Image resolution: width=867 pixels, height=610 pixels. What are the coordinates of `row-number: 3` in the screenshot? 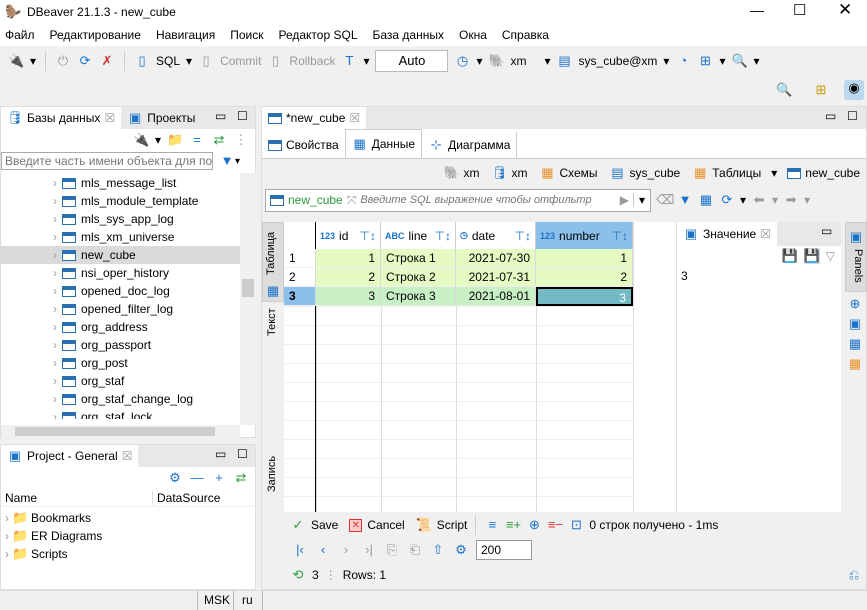 It's located at (300, 296).